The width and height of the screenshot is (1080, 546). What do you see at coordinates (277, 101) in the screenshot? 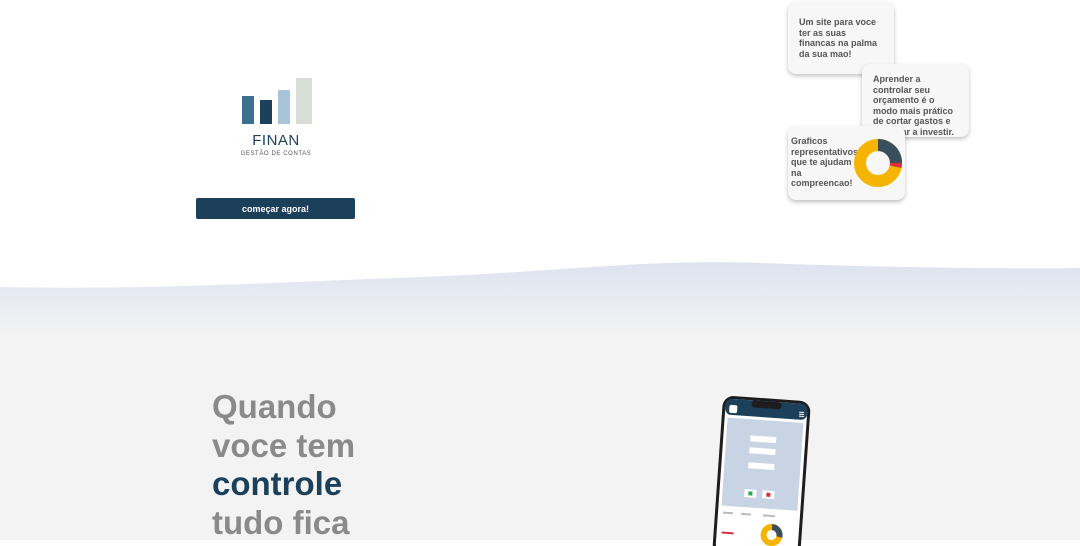
I see `bar-chart-logo-icon` at bounding box center [277, 101].